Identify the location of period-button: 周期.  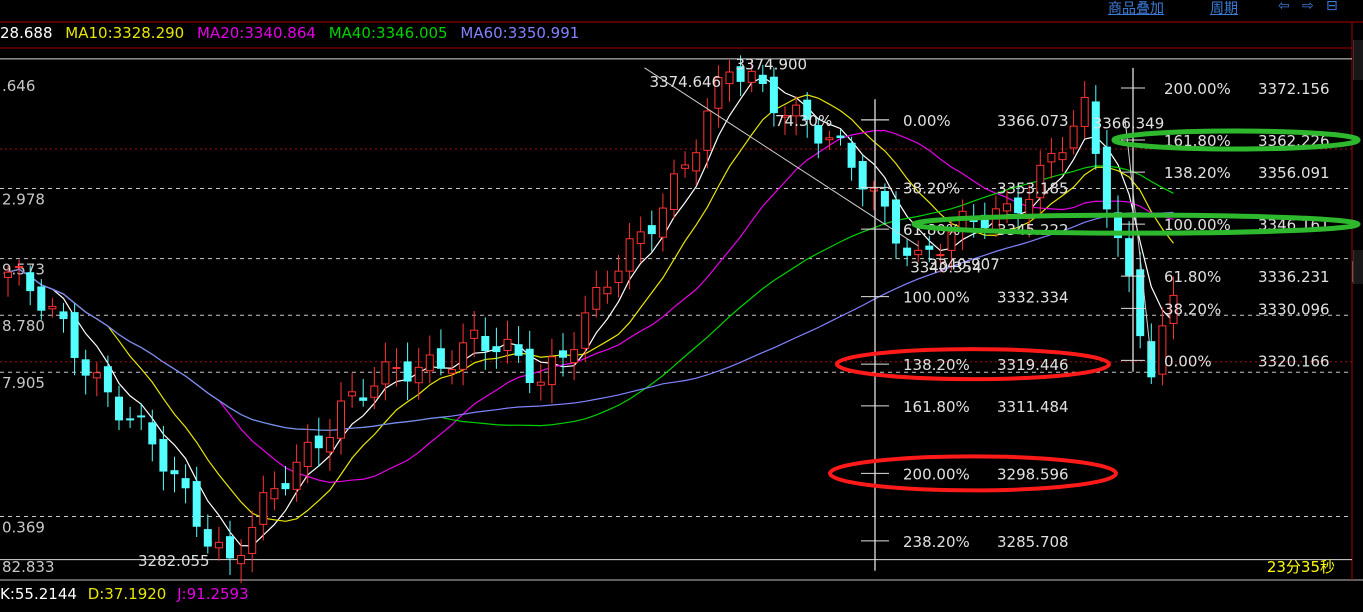
(1224, 9).